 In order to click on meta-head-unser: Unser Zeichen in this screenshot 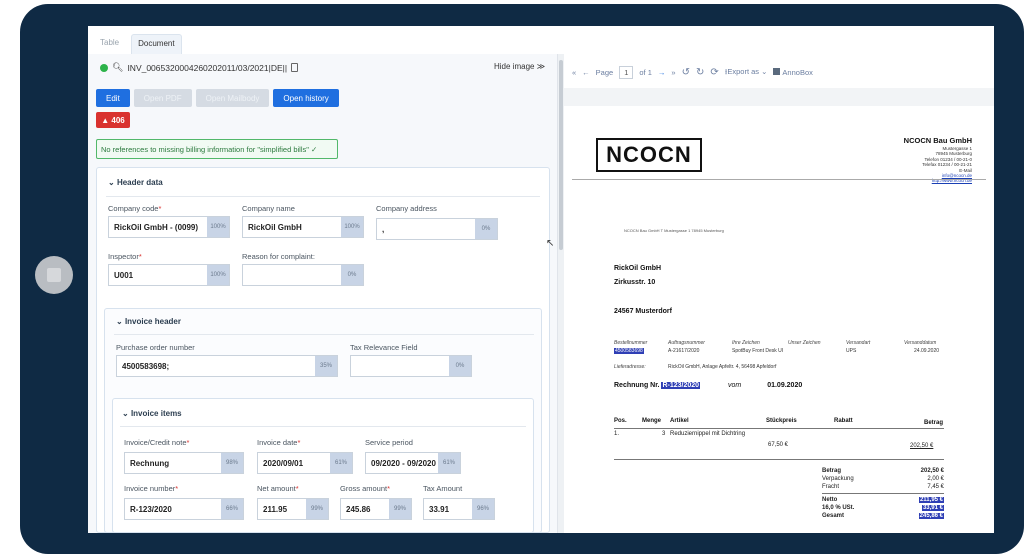, I will do `click(804, 343)`.